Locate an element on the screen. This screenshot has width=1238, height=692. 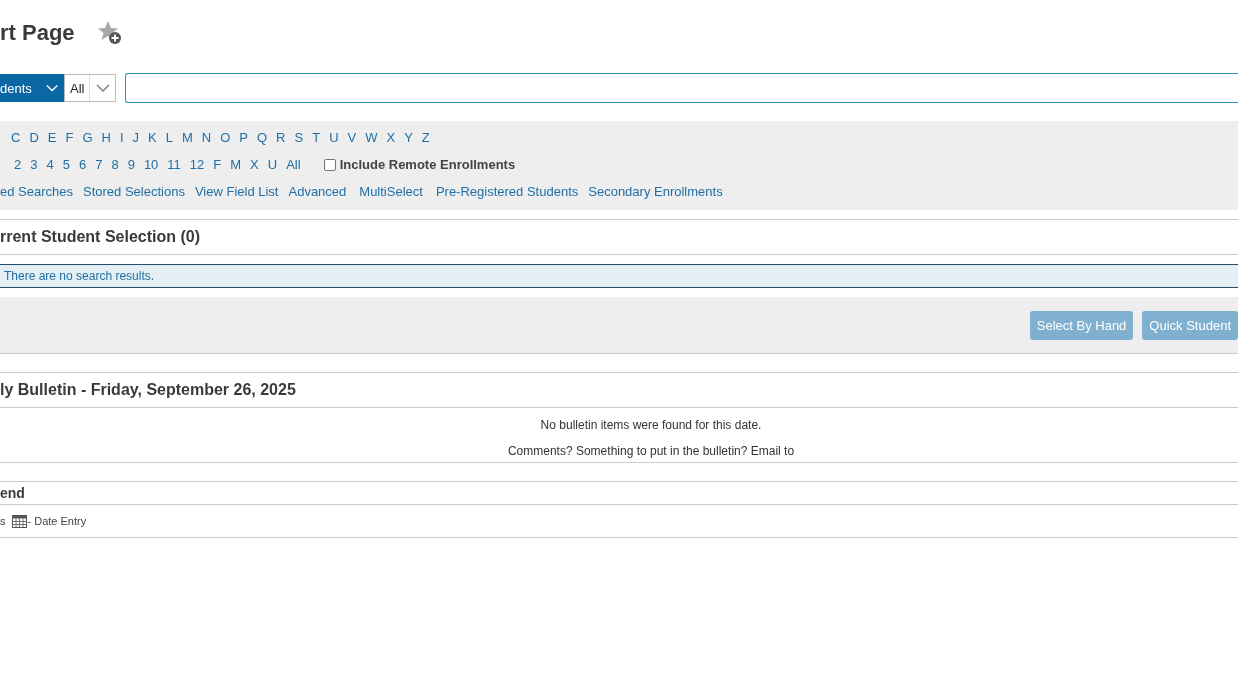
bulletin-text: No bulletin items were found for this date. is located at coordinates (651, 425).